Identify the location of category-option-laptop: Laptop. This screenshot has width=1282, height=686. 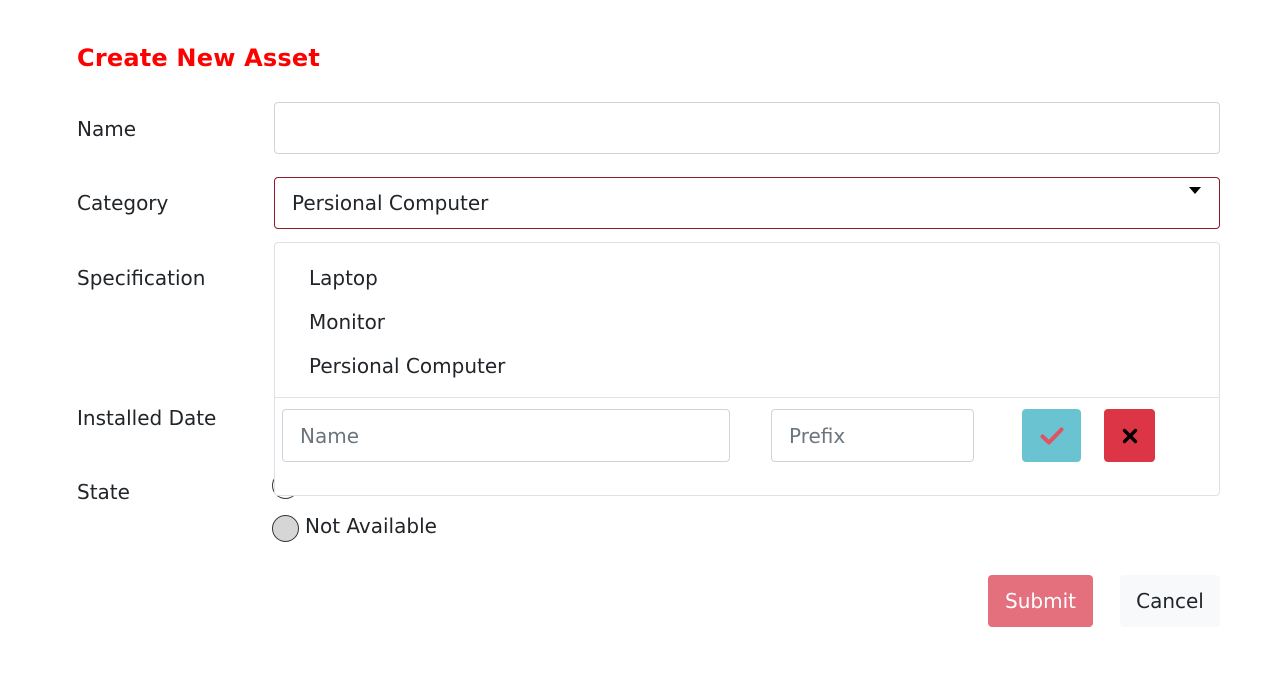
(343, 278).